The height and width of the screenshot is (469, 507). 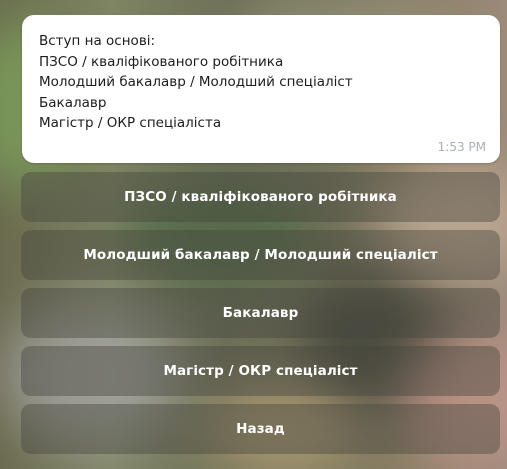 What do you see at coordinates (97, 41) in the screenshot?
I see `message-line: Вступ на основі:` at bounding box center [97, 41].